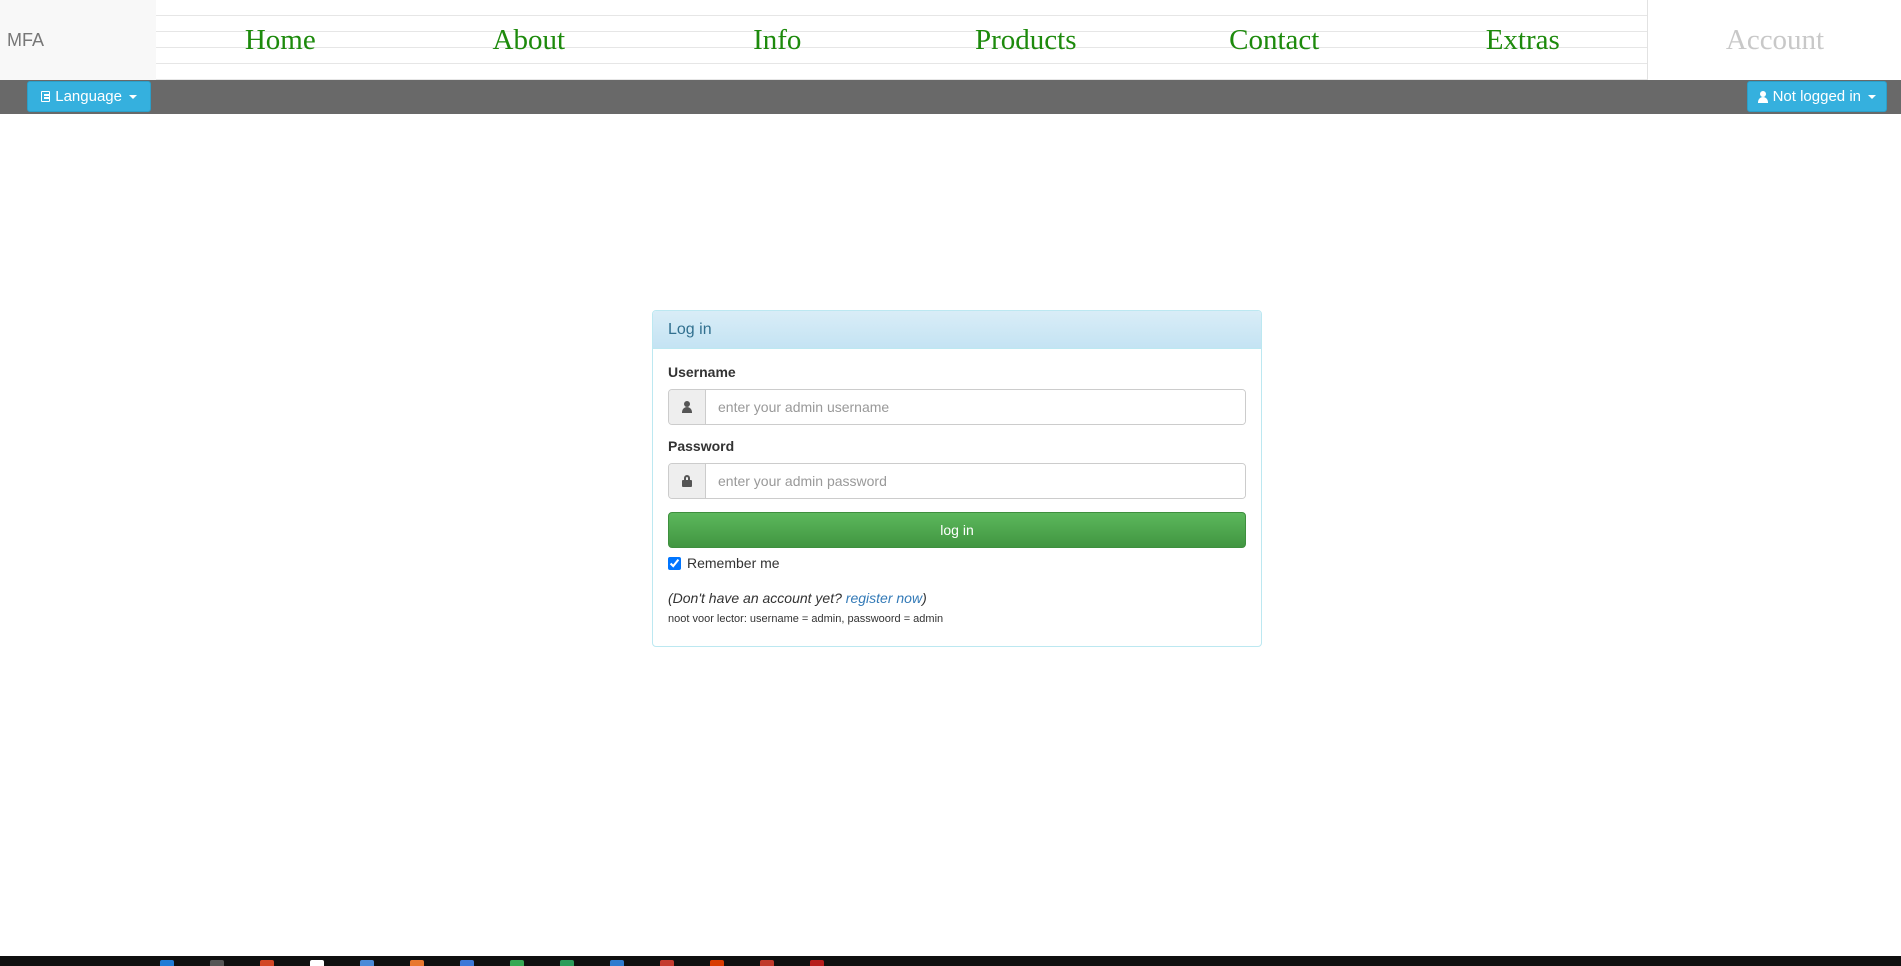 This screenshot has height=966, width=1901. I want to click on nav-info: Info, so click(777, 40).